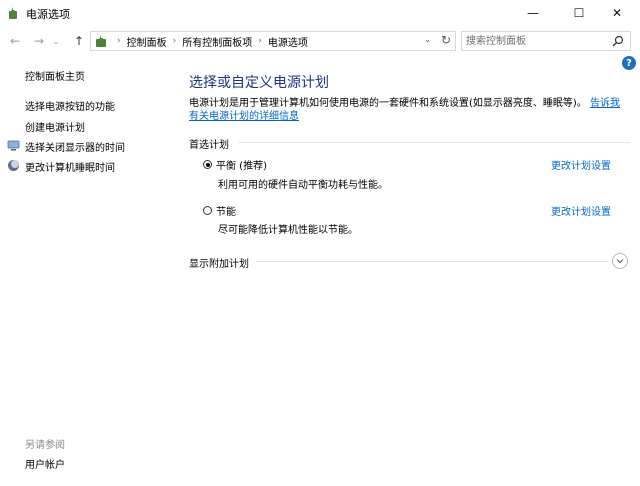 The height and width of the screenshot is (486, 640). I want to click on chevron-down-icon, so click(620, 261).